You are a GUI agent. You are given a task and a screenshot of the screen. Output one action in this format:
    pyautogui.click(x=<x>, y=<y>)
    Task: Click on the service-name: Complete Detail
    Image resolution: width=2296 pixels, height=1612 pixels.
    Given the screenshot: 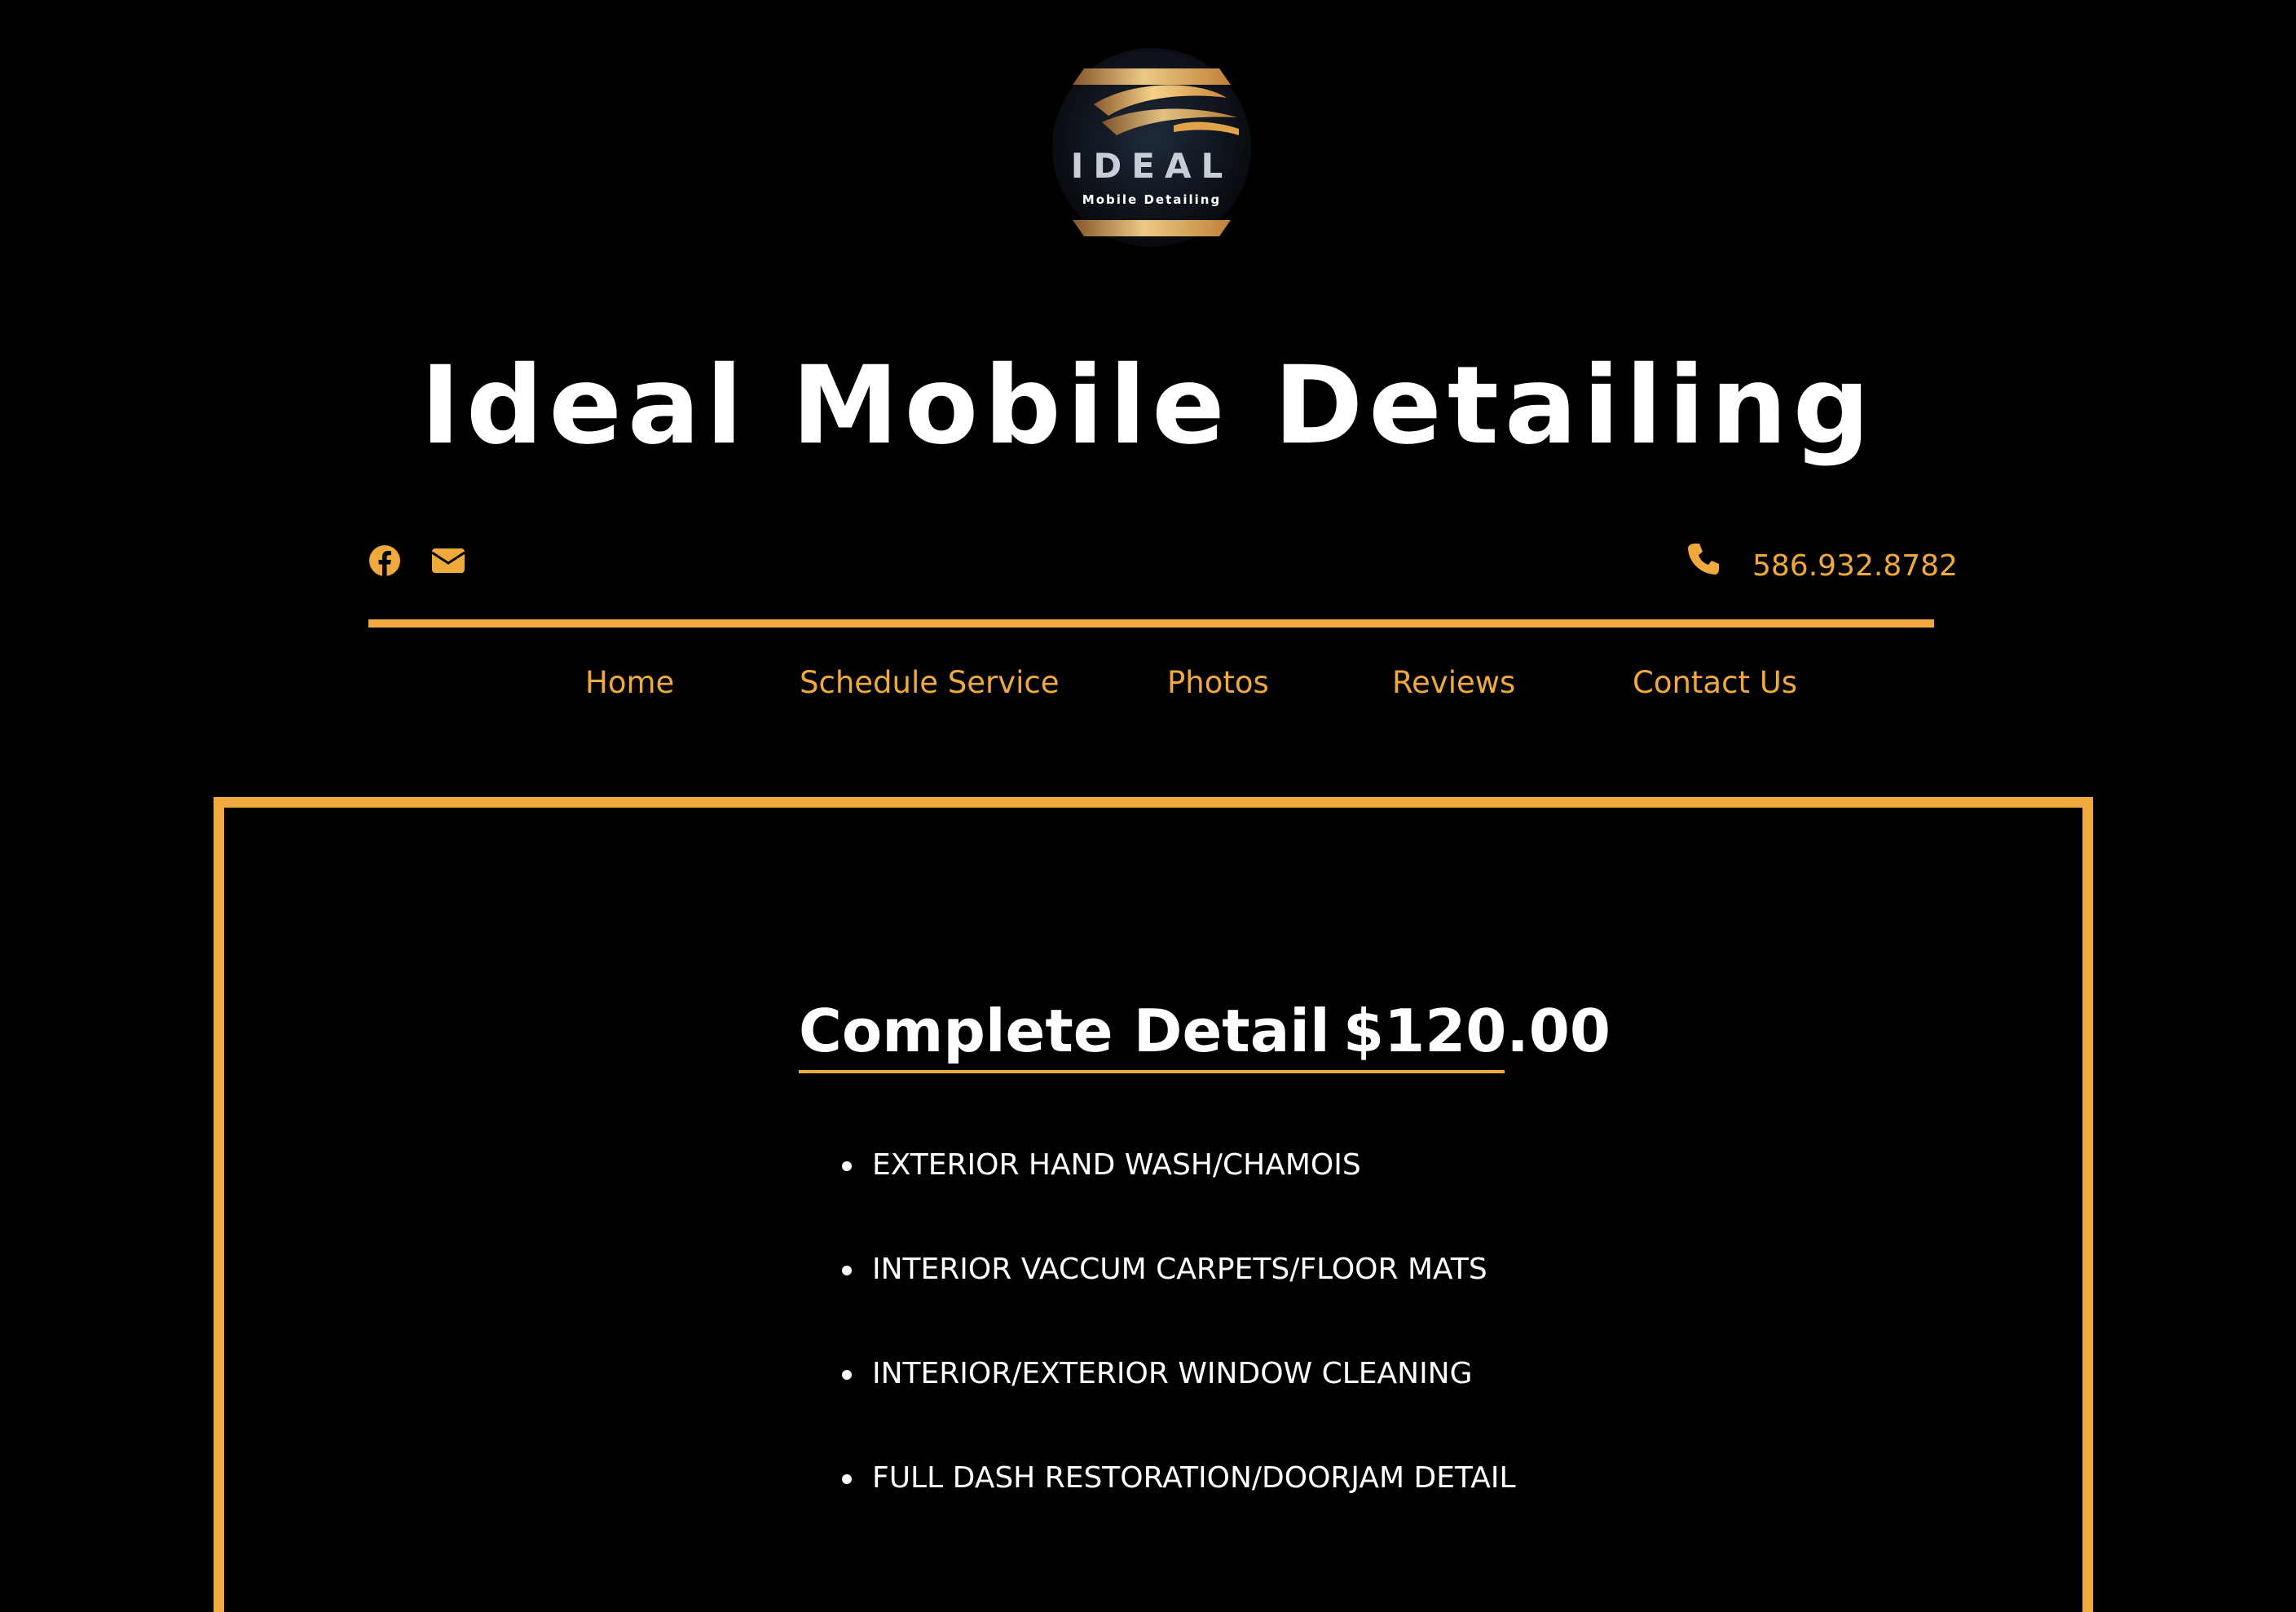 What is the action you would take?
    pyautogui.click(x=1064, y=1031)
    